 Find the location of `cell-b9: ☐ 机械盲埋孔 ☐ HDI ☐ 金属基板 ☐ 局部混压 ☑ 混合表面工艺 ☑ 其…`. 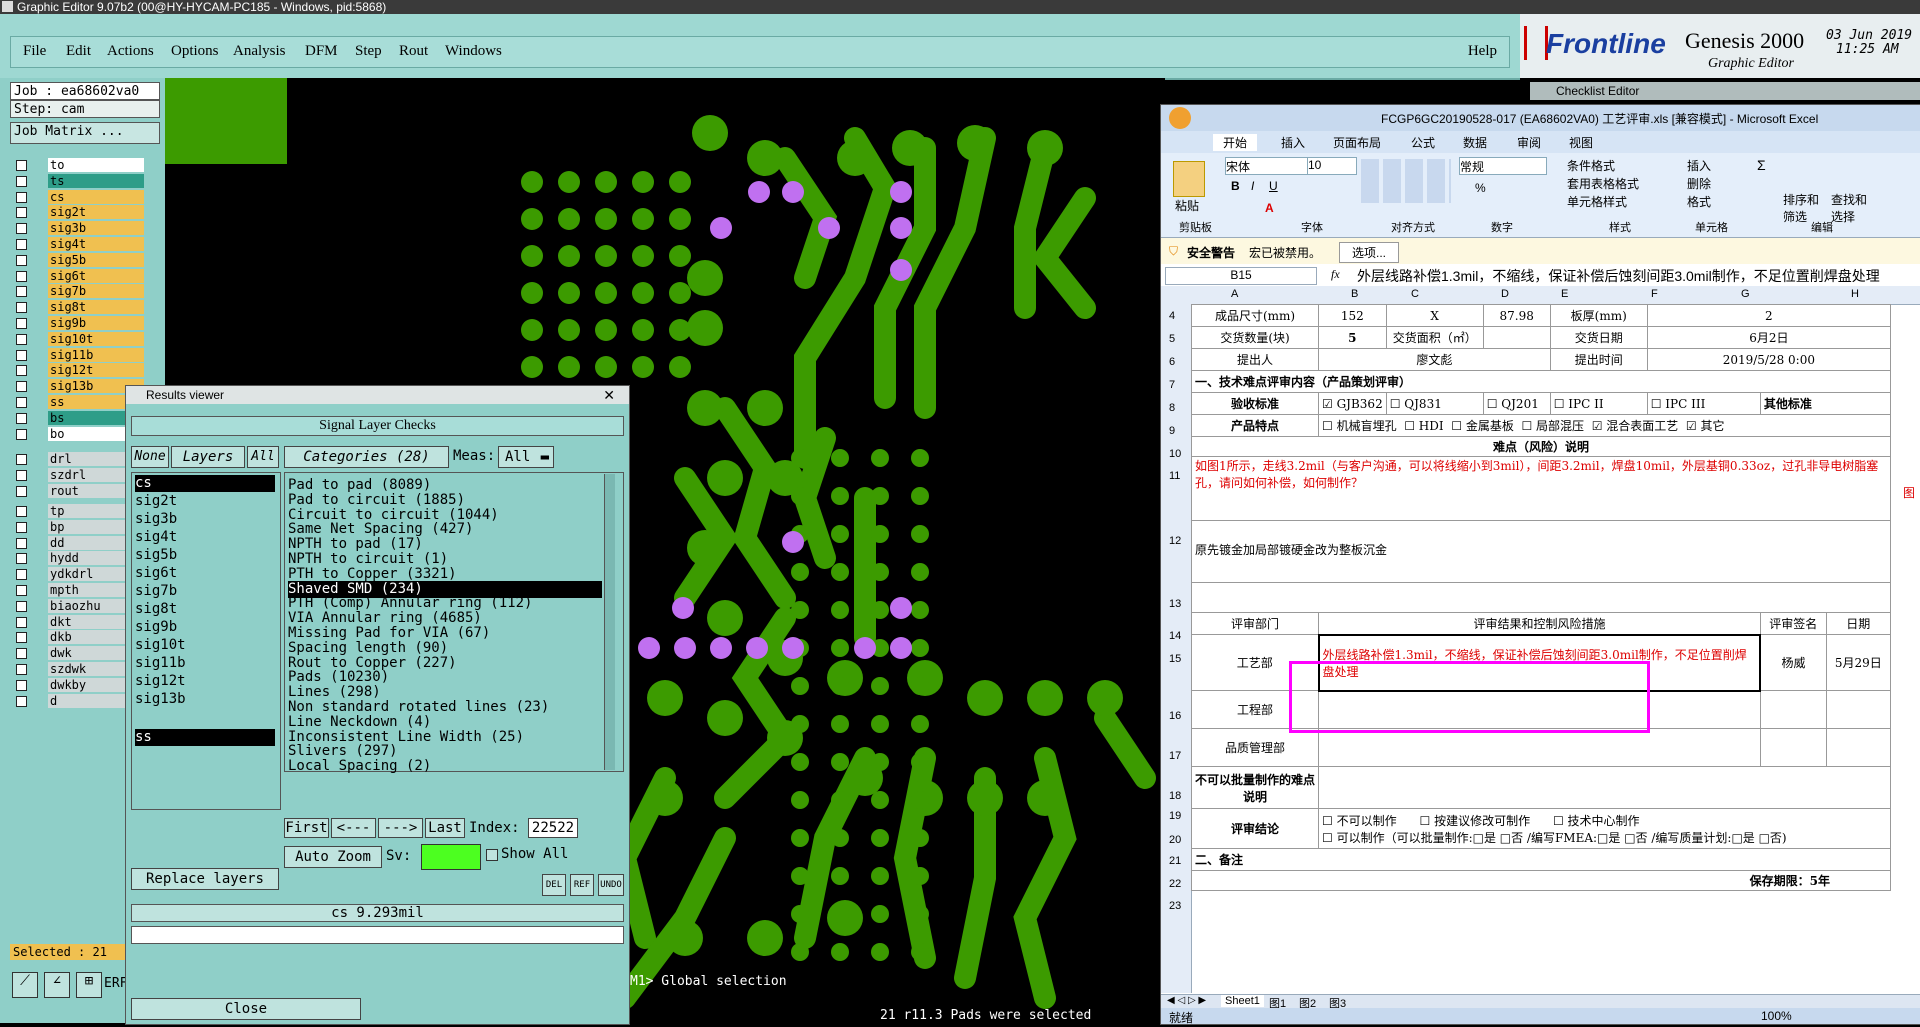

cell-b9: ☐ 机械盲埋孔 ☐ HDI ☐ 金属基板 ☐ 局部混压 ☑ 混合表面工艺 ☑ 其… is located at coordinates (1604, 425).